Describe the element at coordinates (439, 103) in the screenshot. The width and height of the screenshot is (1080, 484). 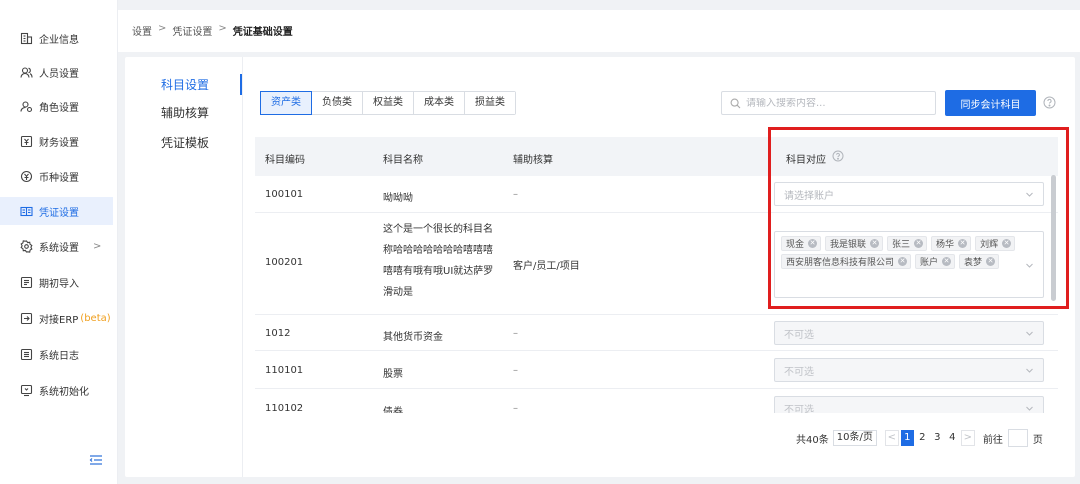
I see `tab-cost: 成本类` at that location.